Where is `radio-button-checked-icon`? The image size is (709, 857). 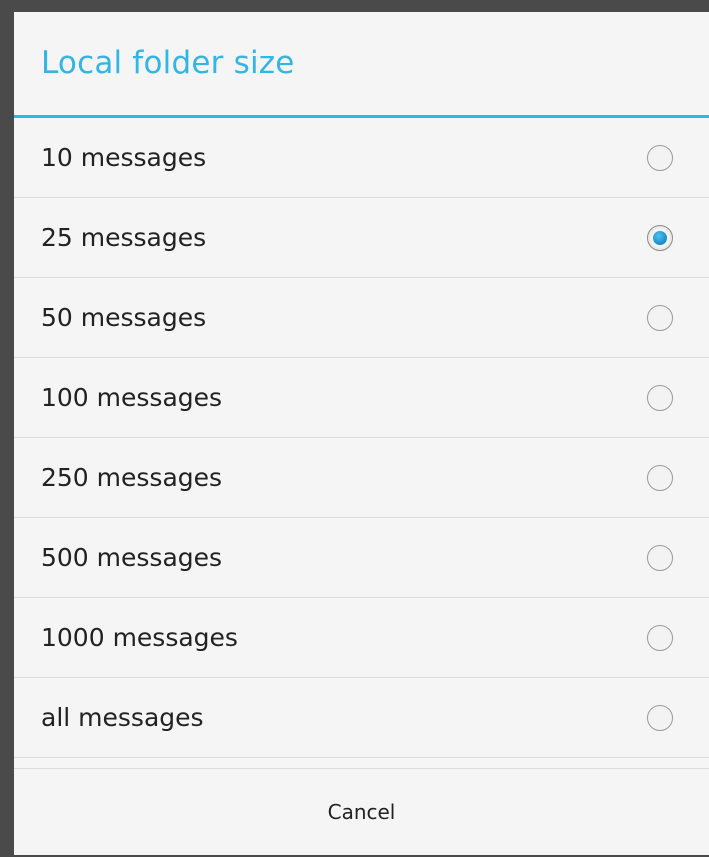 radio-button-checked-icon is located at coordinates (660, 237).